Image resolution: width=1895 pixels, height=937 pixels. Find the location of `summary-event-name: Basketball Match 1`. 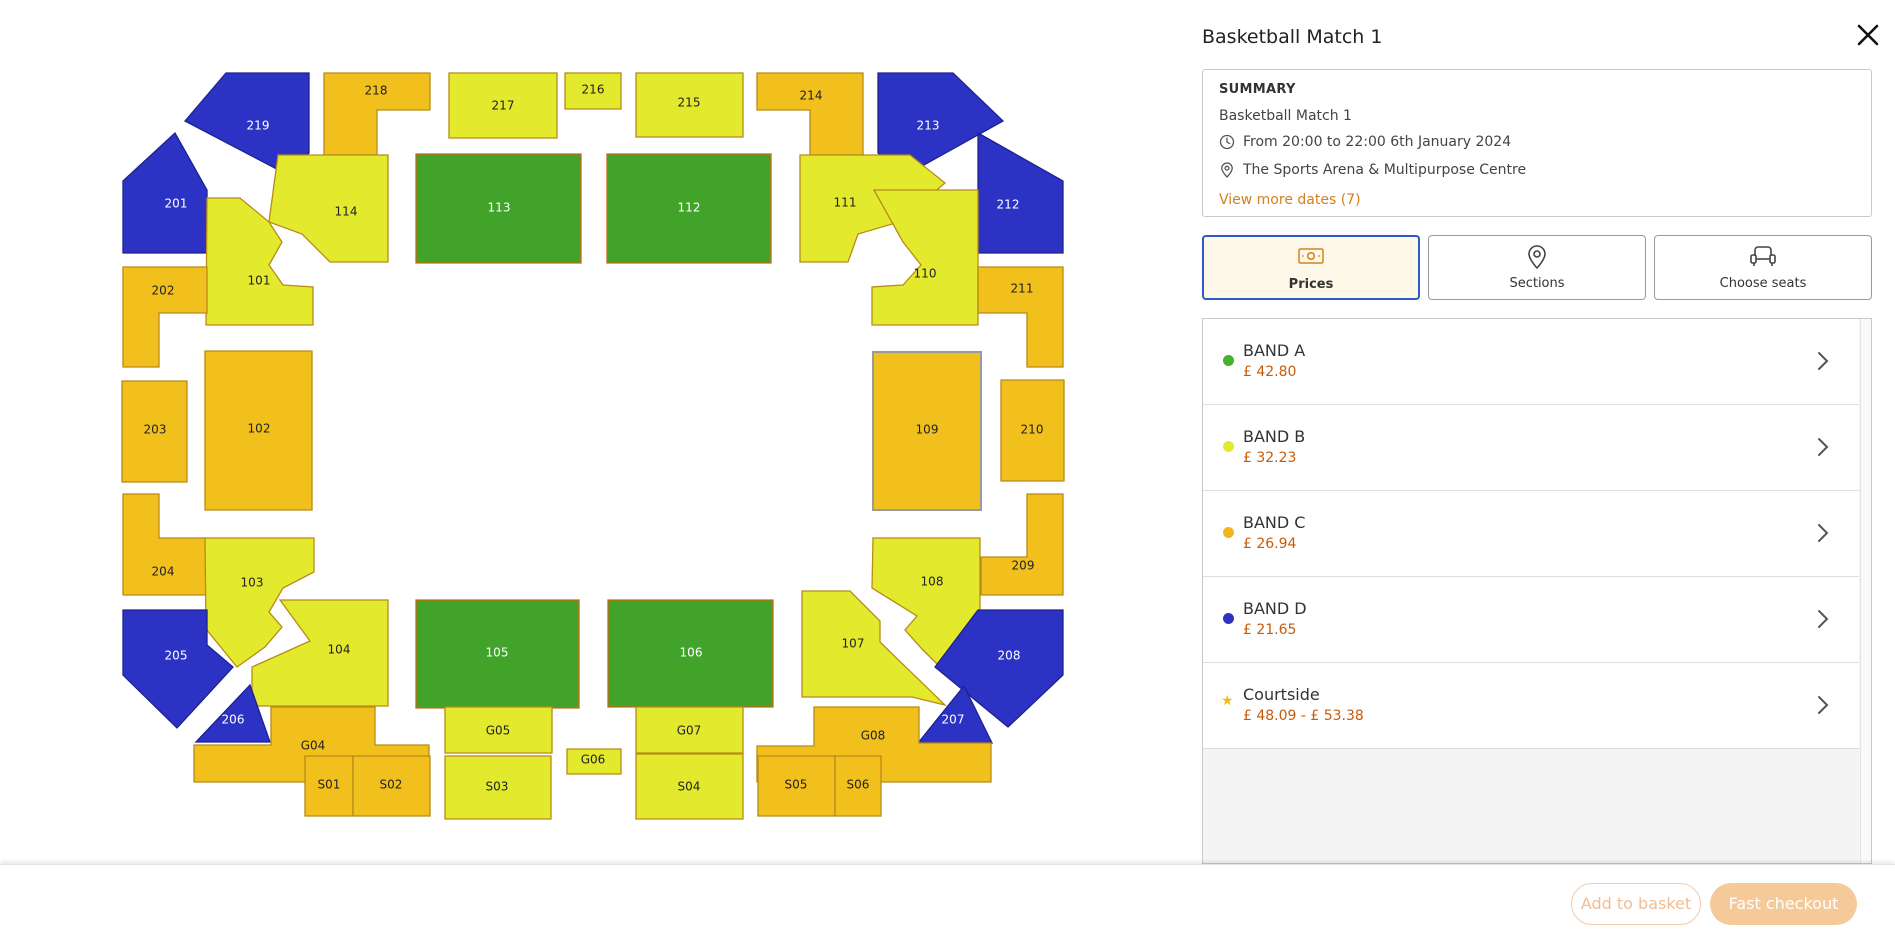

summary-event-name: Basketball Match 1 is located at coordinates (1285, 116).